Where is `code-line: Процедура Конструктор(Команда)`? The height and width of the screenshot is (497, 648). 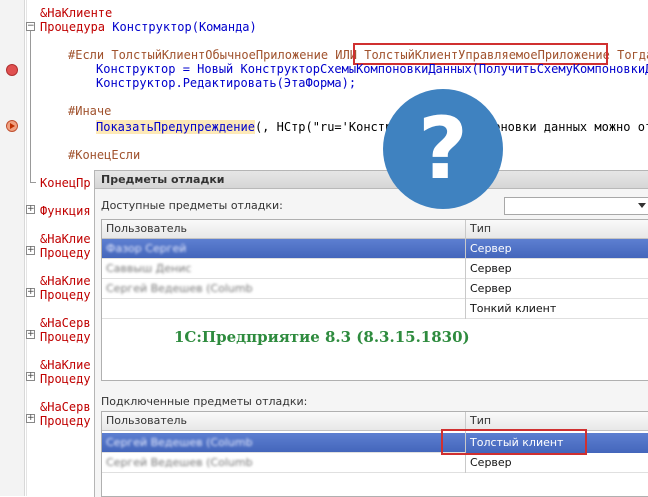
code-line: Процедура Конструктор(Команда) is located at coordinates (148, 27).